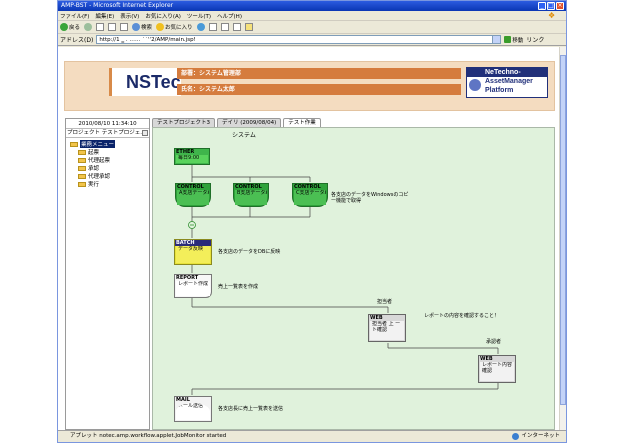  What do you see at coordinates (112, 27) in the screenshot?
I see `refresh-icon` at bounding box center [112, 27].